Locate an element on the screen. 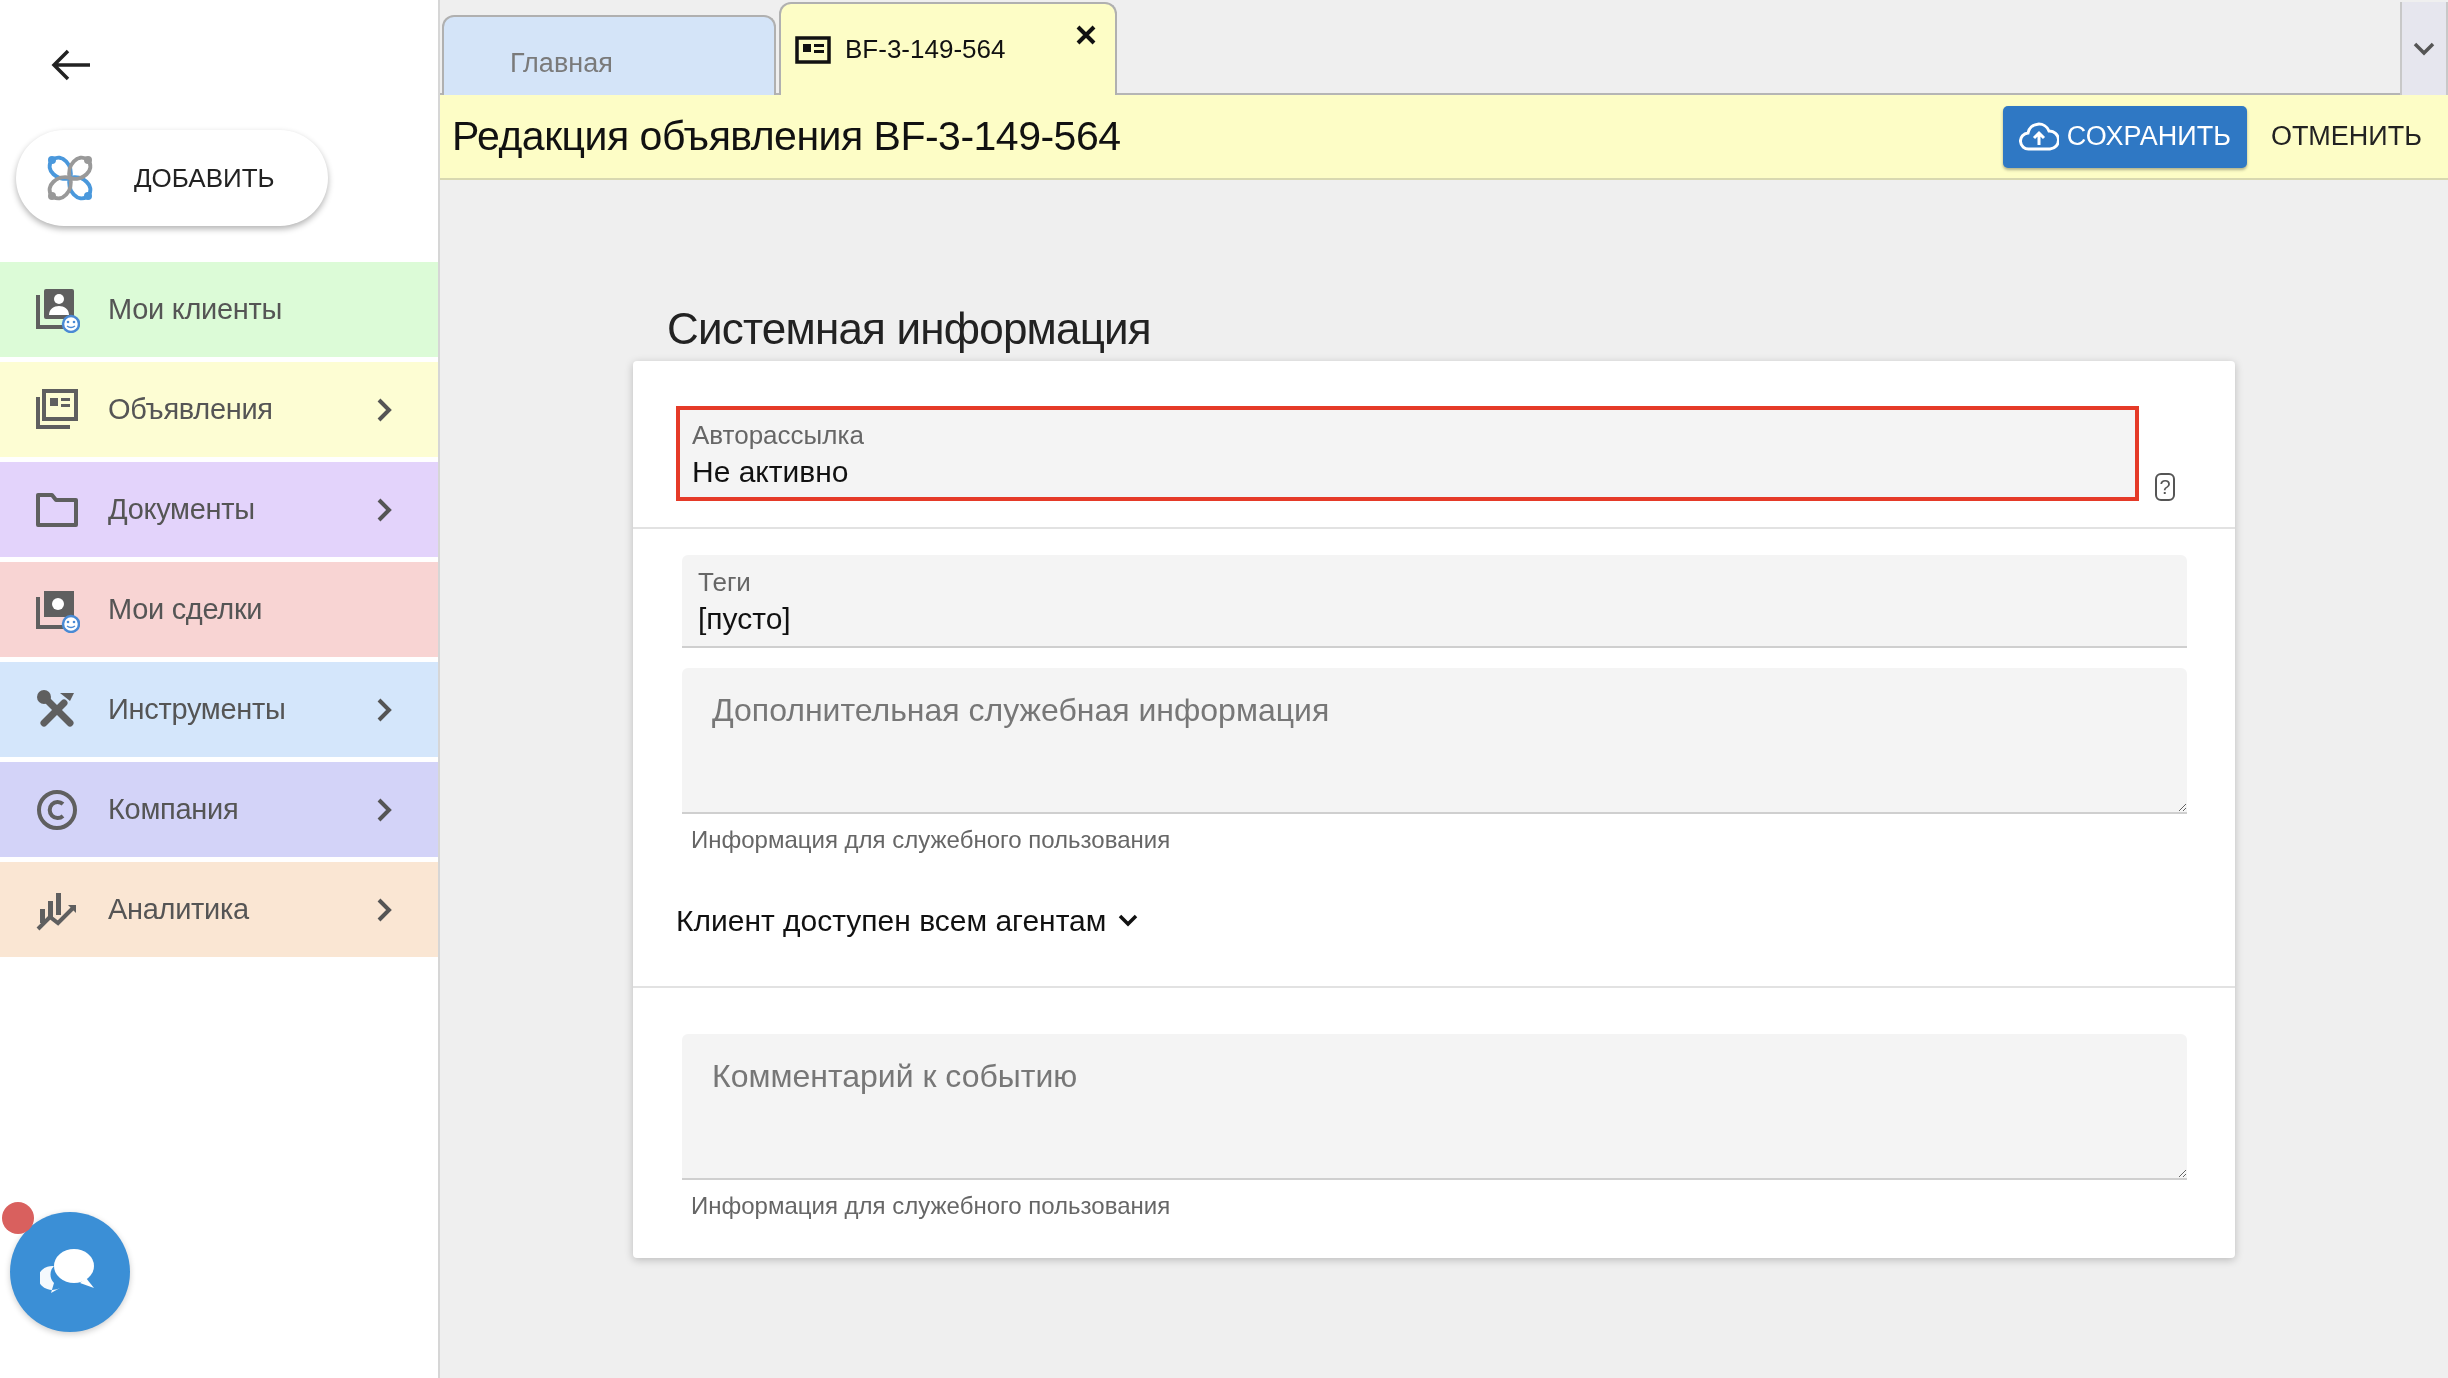  sidebar-item: Инструменты is located at coordinates (219, 709).